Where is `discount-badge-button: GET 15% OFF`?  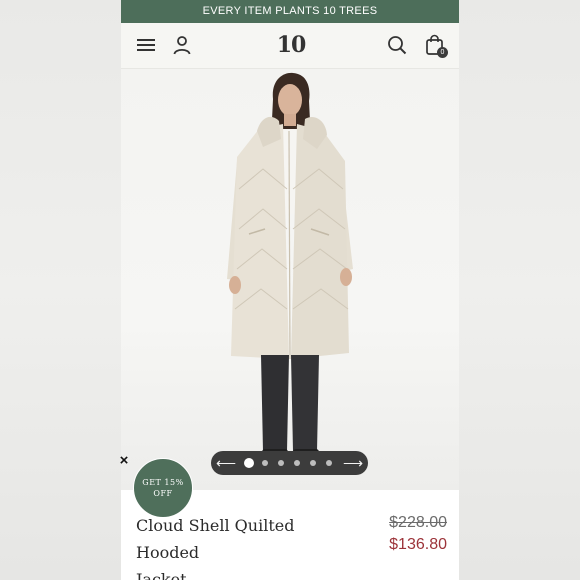
discount-badge-button: GET 15% OFF is located at coordinates (163, 488).